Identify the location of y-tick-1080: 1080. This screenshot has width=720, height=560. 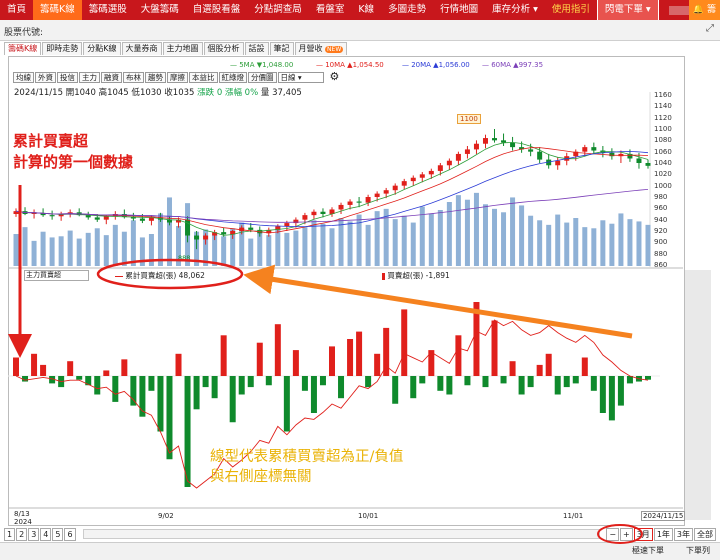
(663, 140).